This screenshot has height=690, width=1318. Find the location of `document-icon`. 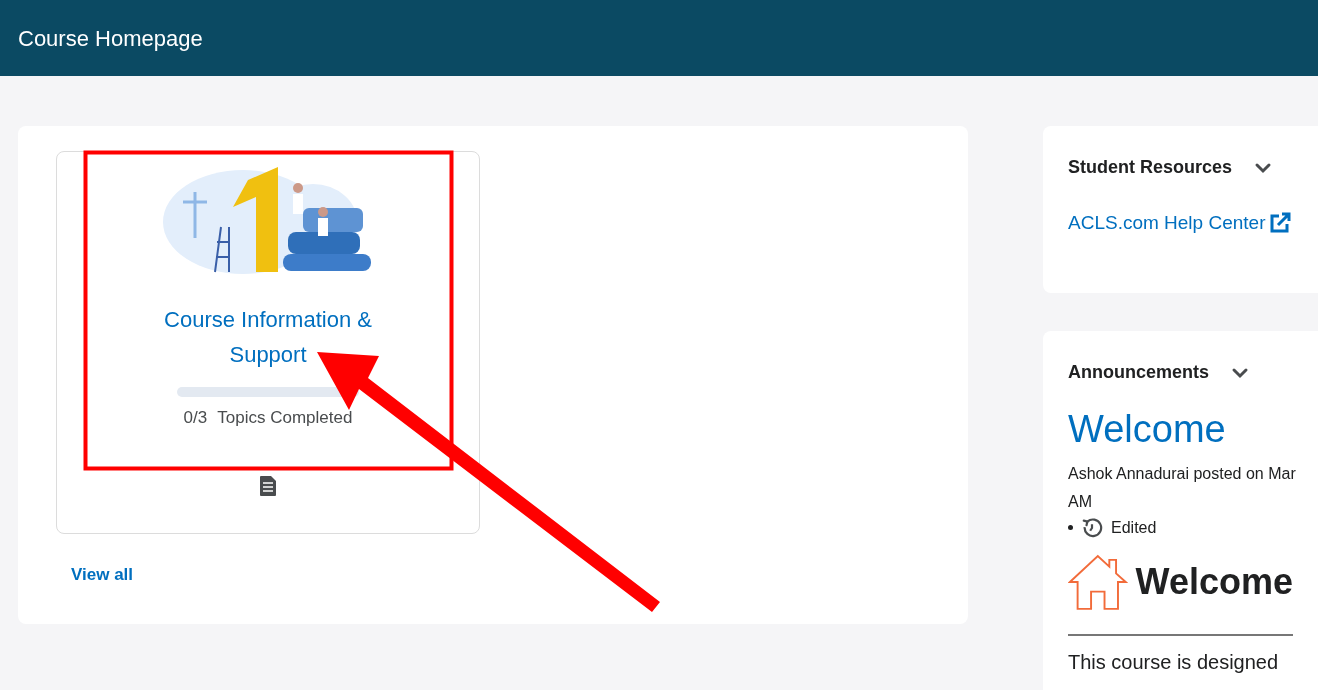

document-icon is located at coordinates (268, 485).